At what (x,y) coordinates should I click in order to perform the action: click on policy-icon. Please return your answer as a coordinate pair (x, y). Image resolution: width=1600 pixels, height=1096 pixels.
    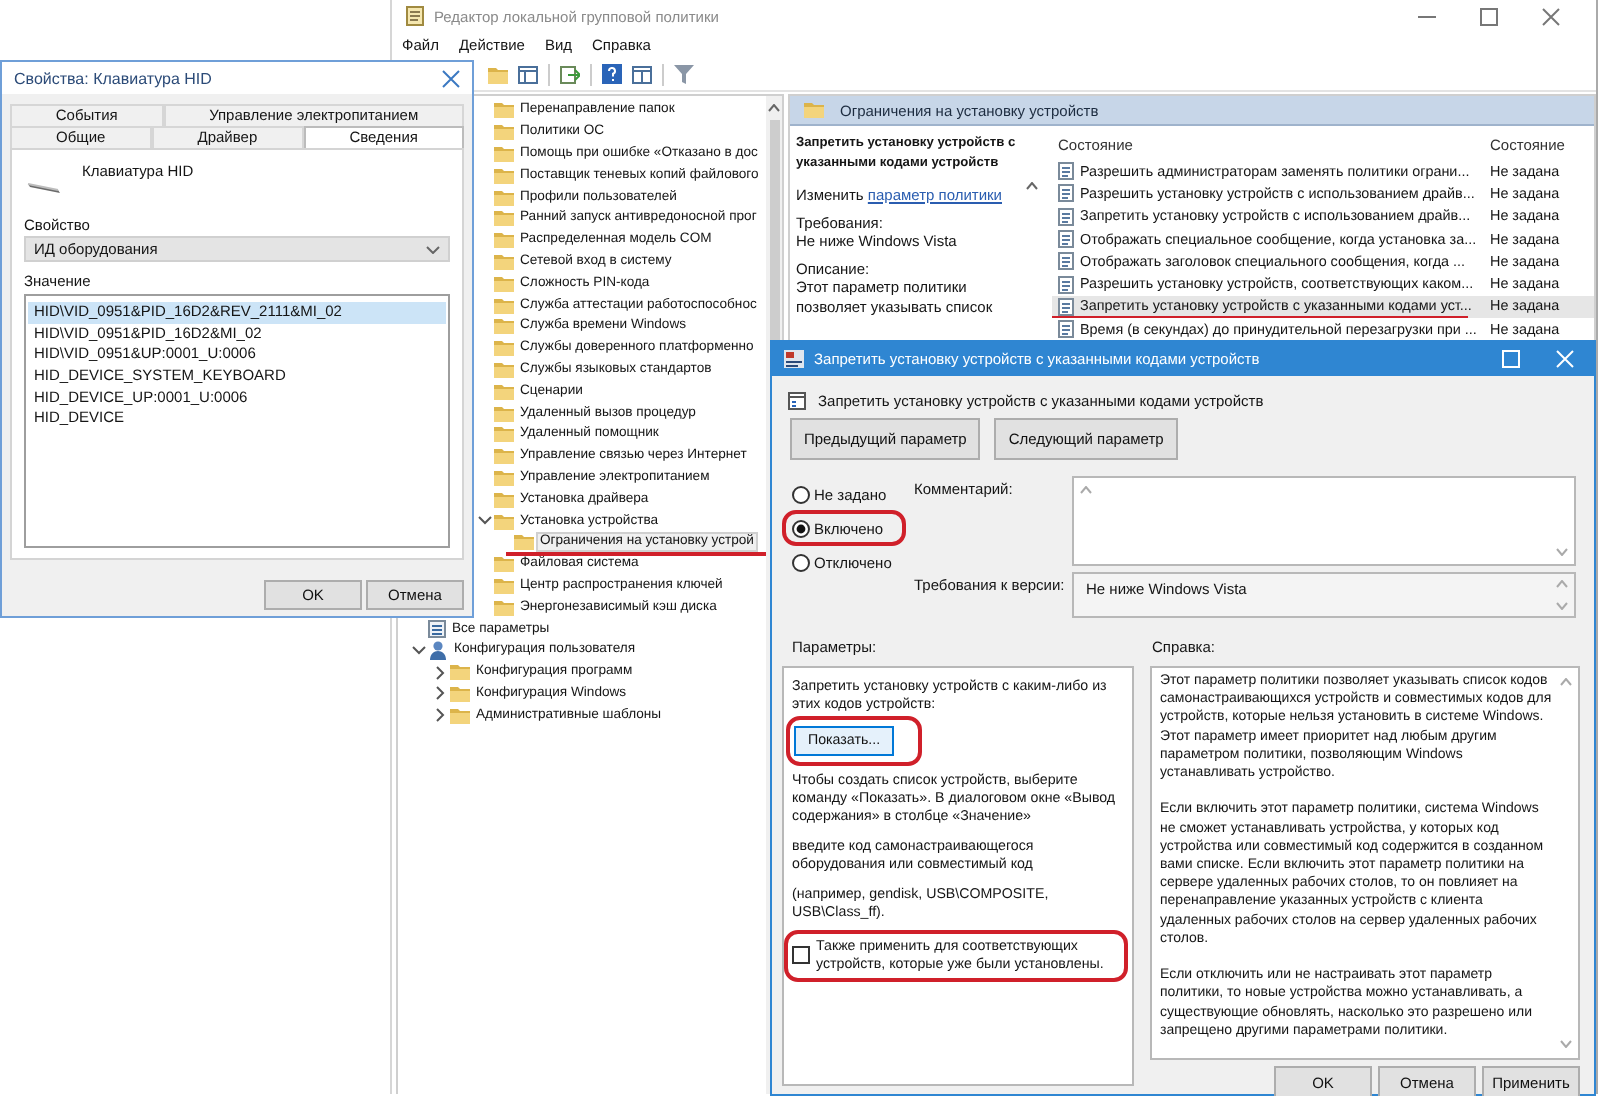
    Looking at the image, I should click on (794, 359).